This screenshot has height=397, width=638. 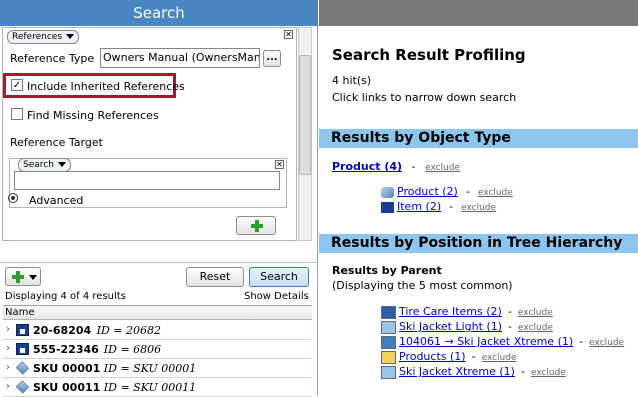 I want to click on result-detail: ID = 20682, so click(x=128, y=330).